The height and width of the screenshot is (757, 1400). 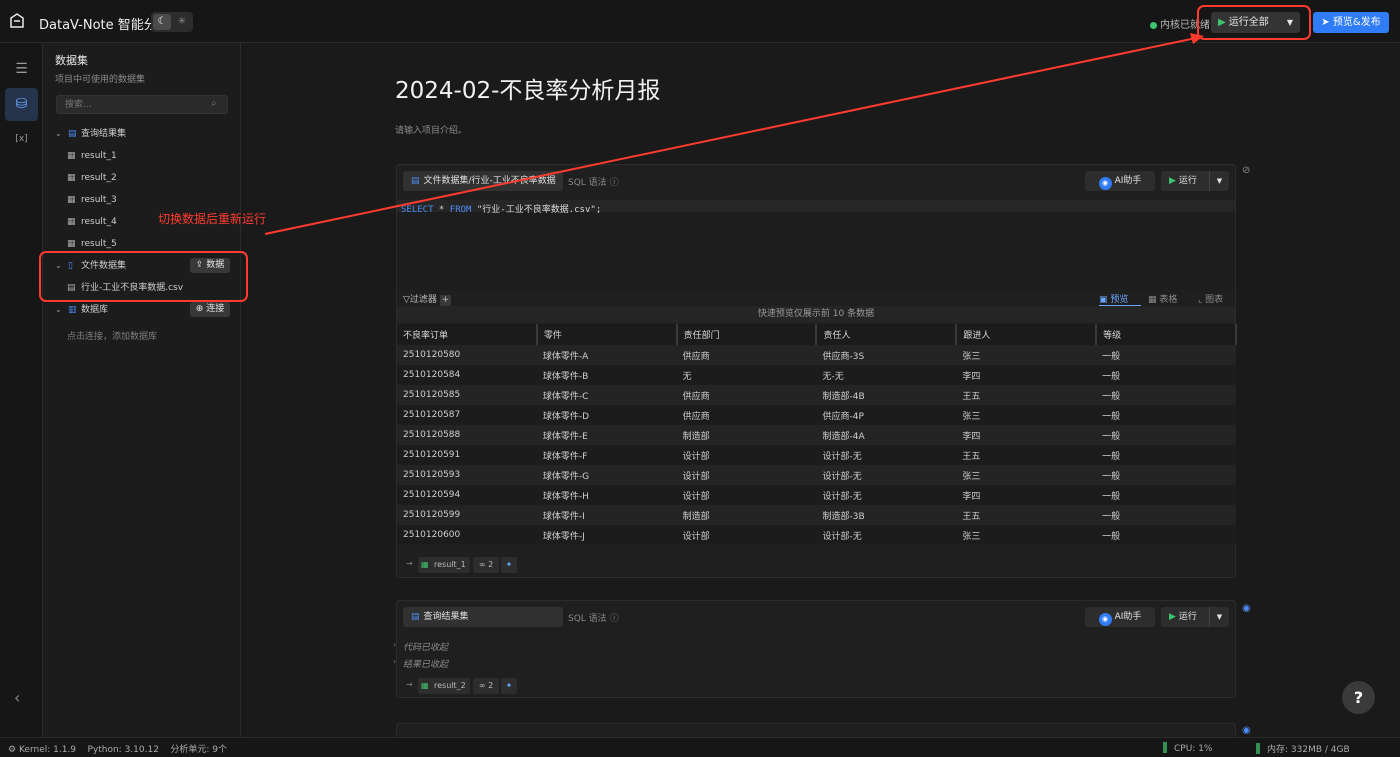 I want to click on code-editor: SELECT * FROM "行业-工业不良率数据.csv"; ▥, so click(x=816, y=260).